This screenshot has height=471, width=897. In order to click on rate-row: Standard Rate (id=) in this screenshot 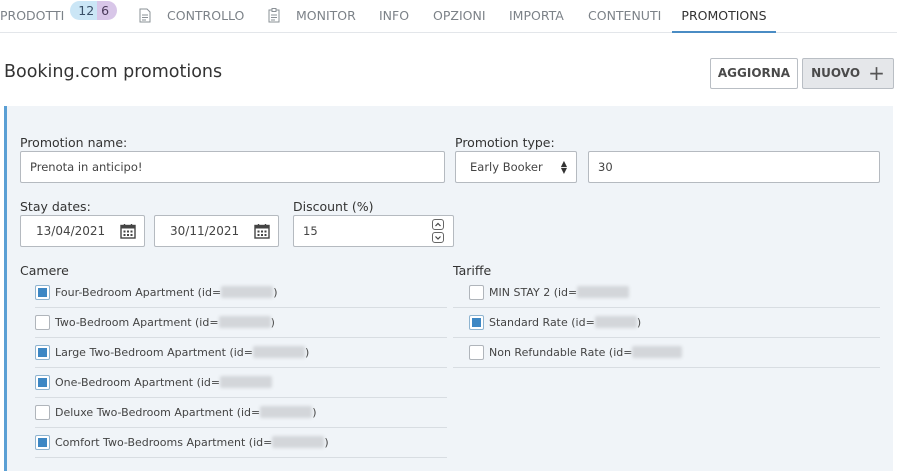, I will do `click(666, 323)`.